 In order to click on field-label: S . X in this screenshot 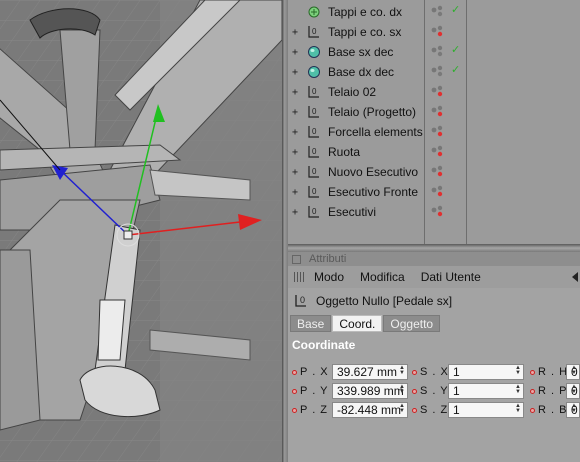, I will do `click(434, 372)`.